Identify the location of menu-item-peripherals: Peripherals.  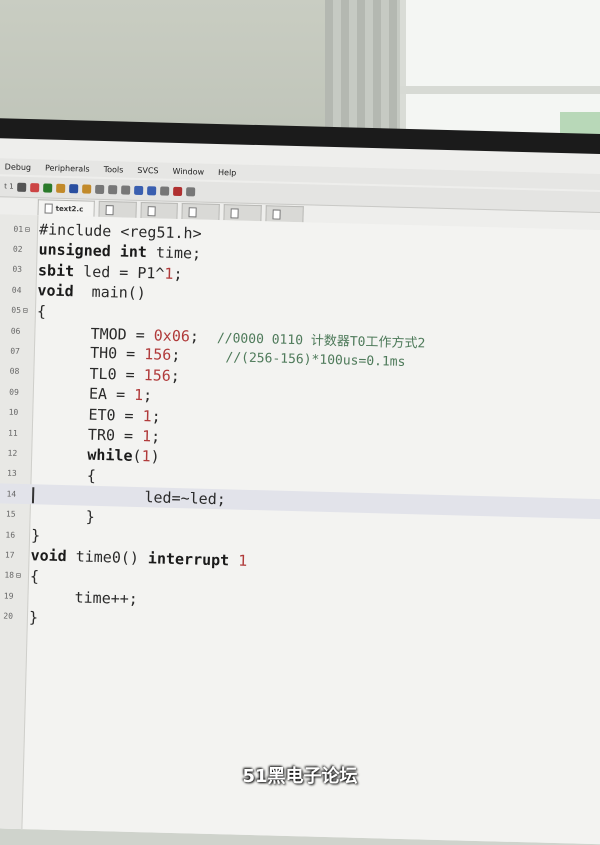
(67, 168).